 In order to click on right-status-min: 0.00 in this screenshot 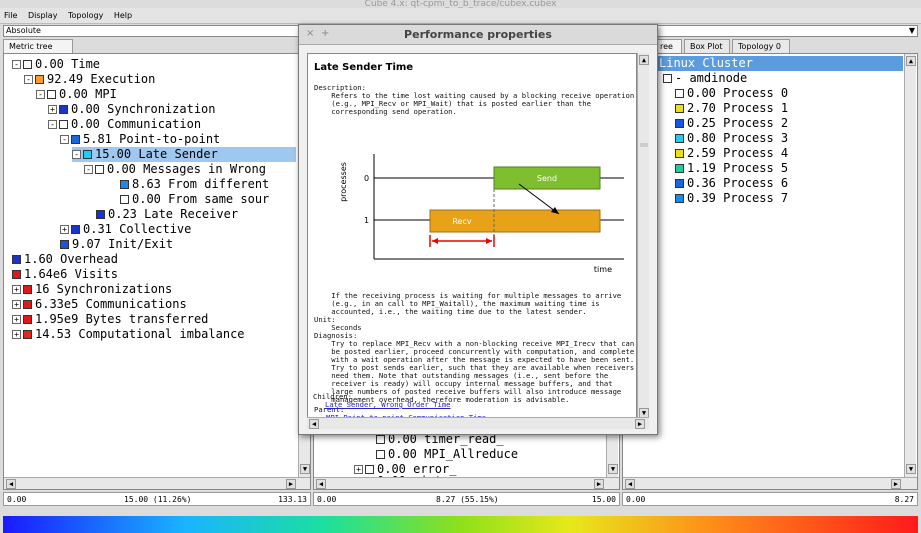, I will do `click(636, 499)`.